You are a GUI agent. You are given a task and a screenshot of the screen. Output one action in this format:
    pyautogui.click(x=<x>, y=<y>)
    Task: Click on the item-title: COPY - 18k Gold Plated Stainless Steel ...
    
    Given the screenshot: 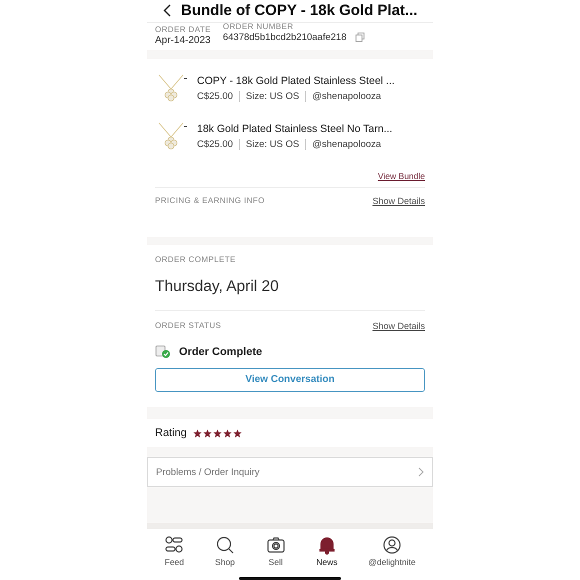 What is the action you would take?
    pyautogui.click(x=296, y=80)
    